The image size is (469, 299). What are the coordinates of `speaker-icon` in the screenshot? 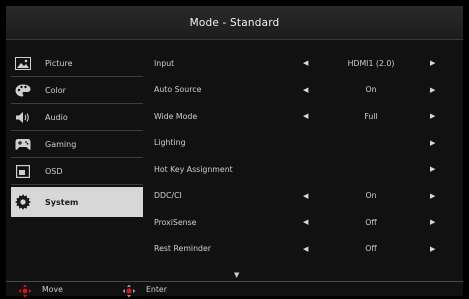 It's located at (23, 117).